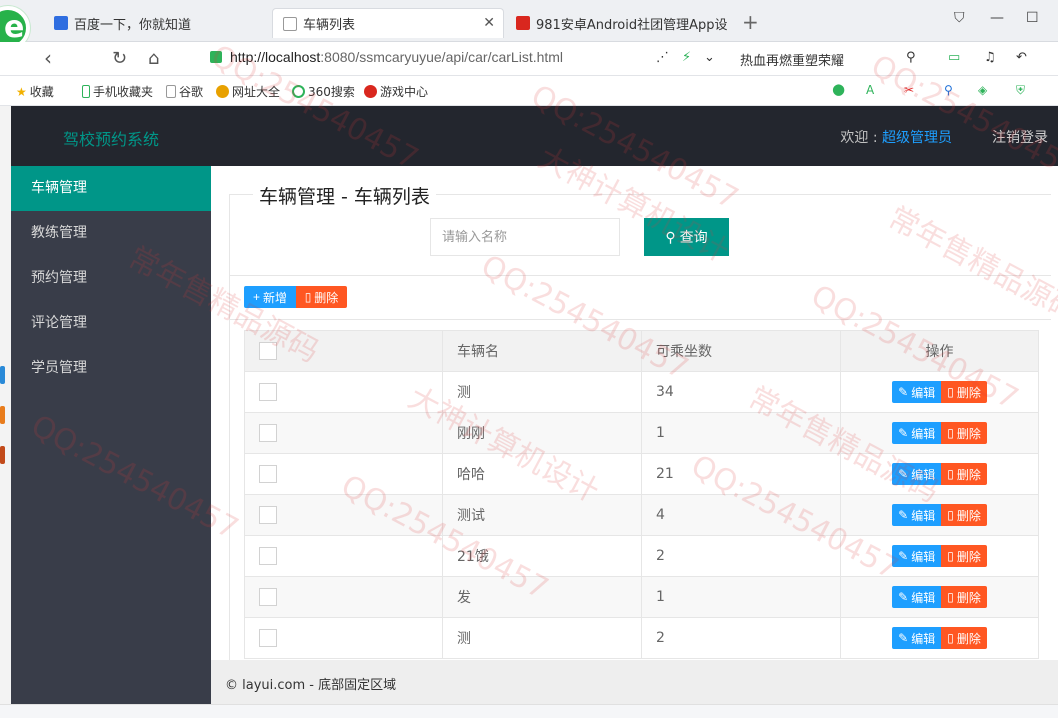 Image resolution: width=1058 pixels, height=718 pixels. I want to click on car-name-cell: 测, so click(542, 392).